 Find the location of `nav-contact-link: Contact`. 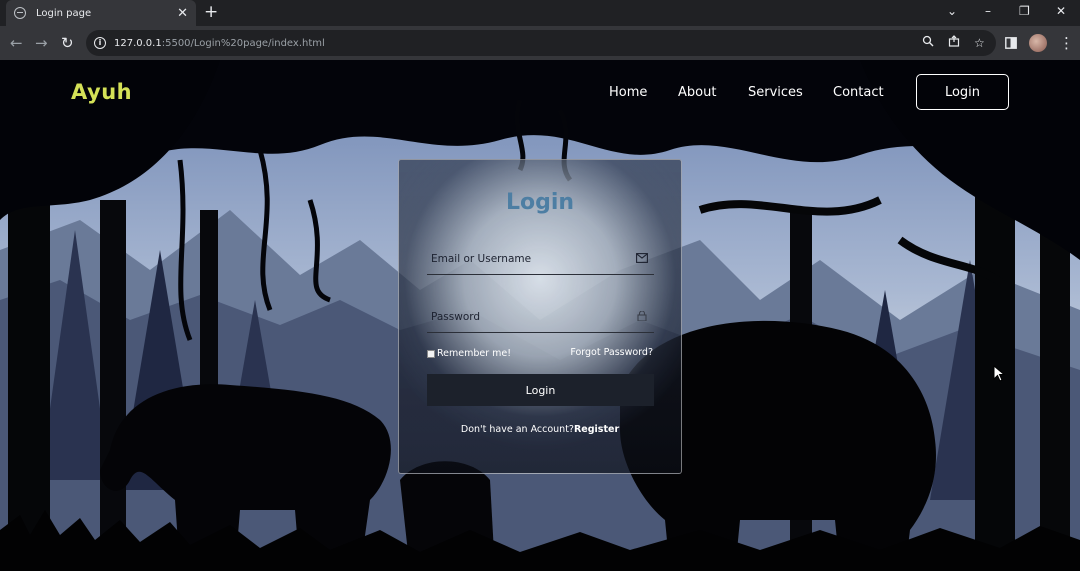

nav-contact-link: Contact is located at coordinates (858, 92).